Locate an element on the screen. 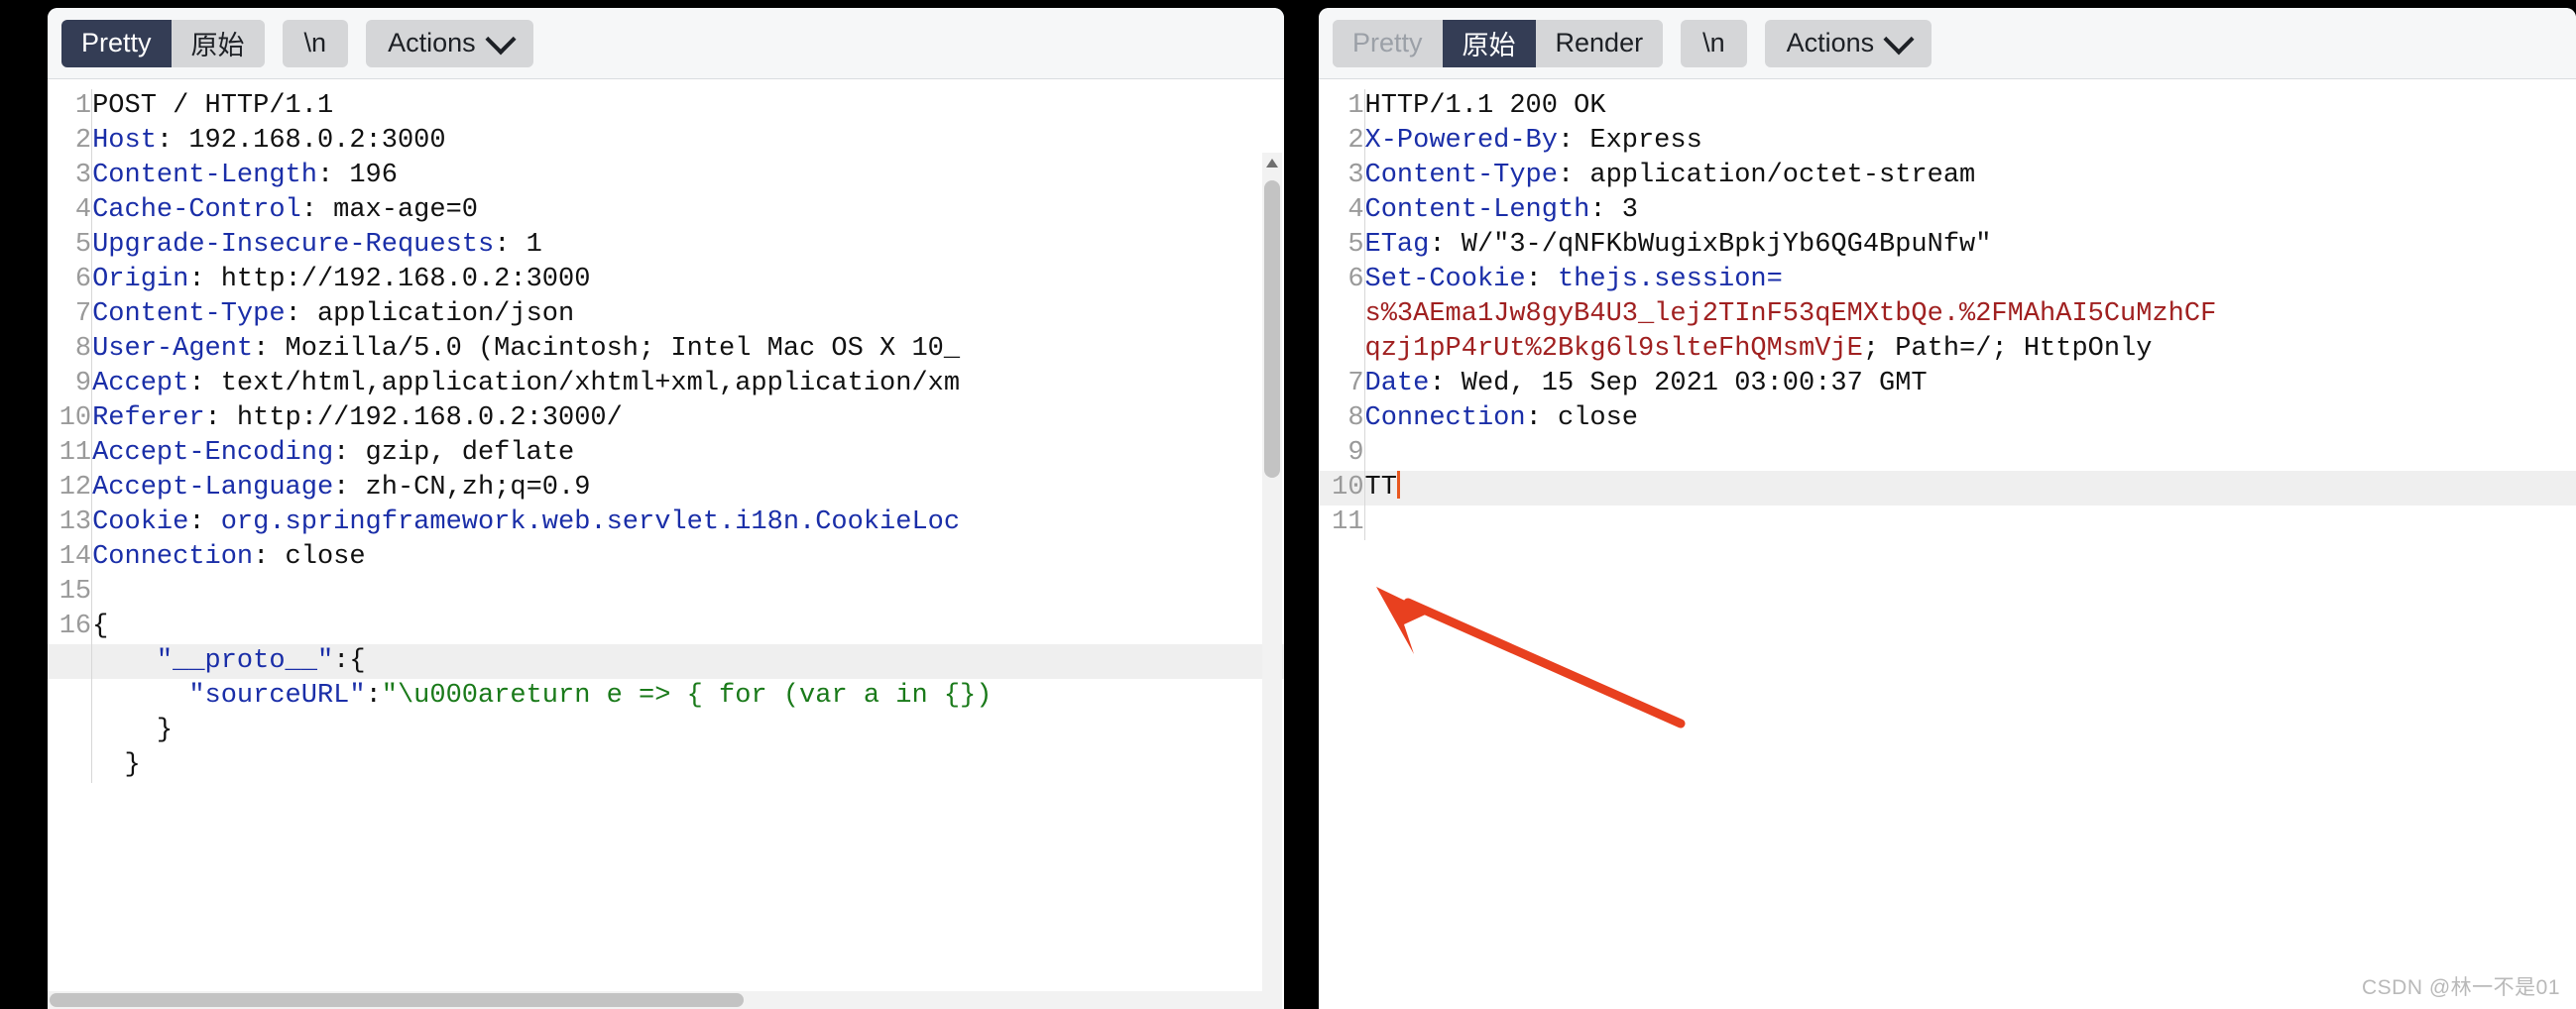  code-token: qzj1pP4rUt%2Bkg6l9slteFhQMsmVjE is located at coordinates (1613, 349).